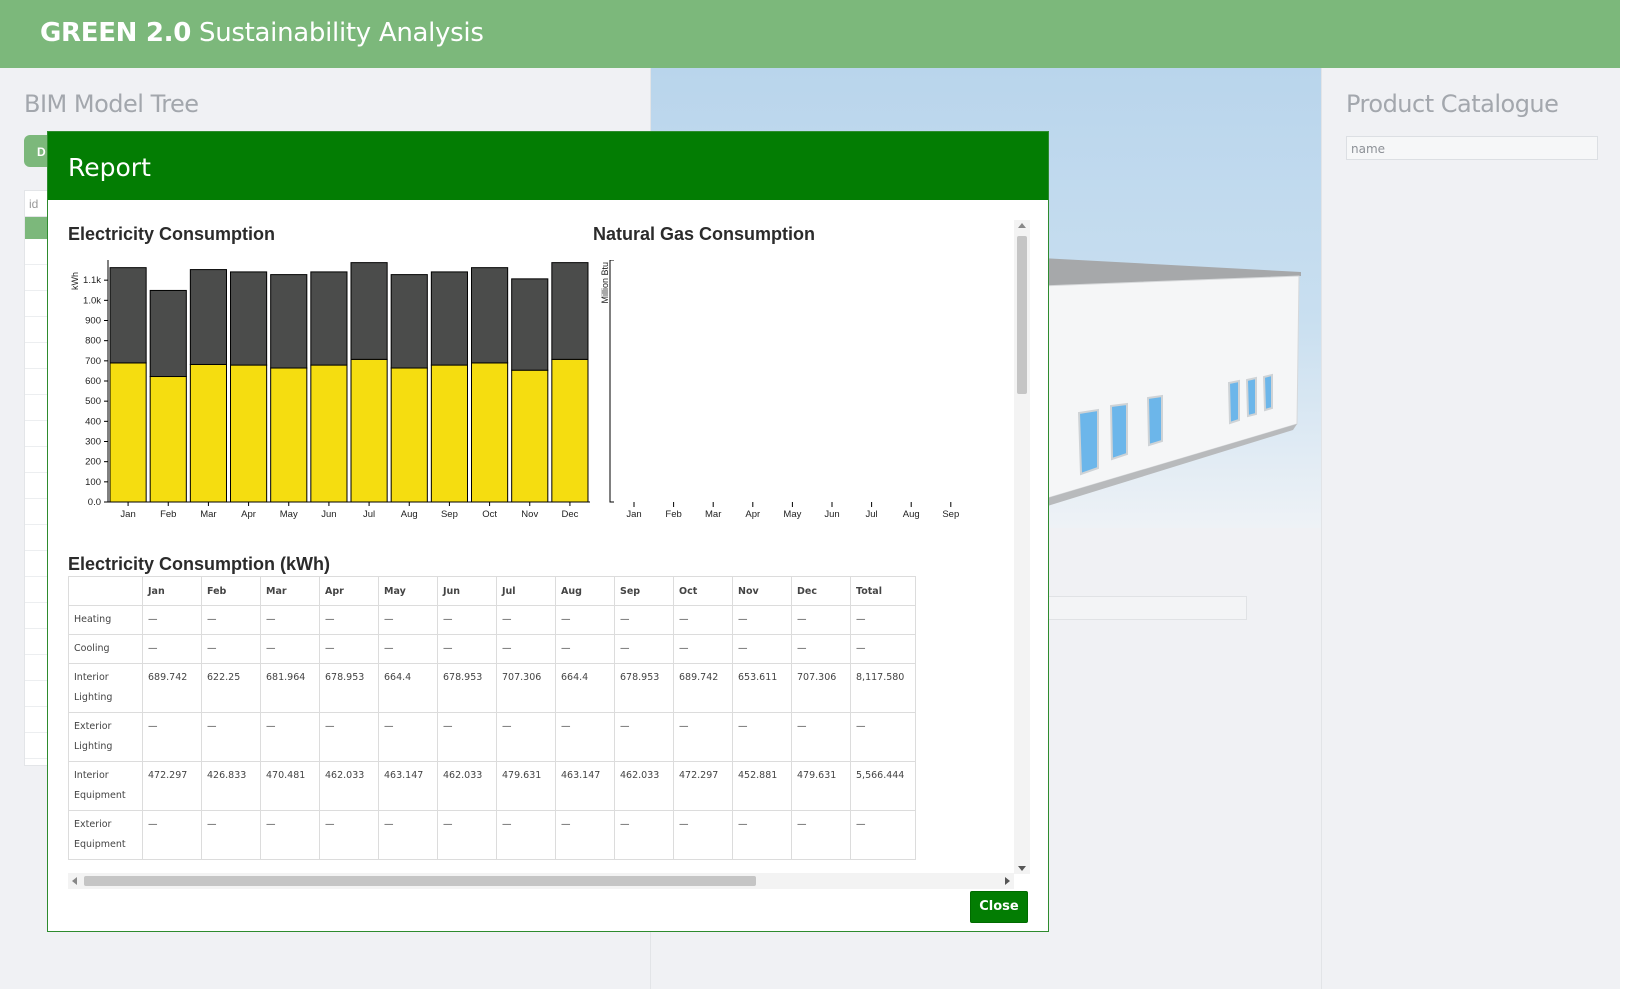  Describe the element at coordinates (74, 881) in the screenshot. I see `scroll-left-arrow-icon` at that location.